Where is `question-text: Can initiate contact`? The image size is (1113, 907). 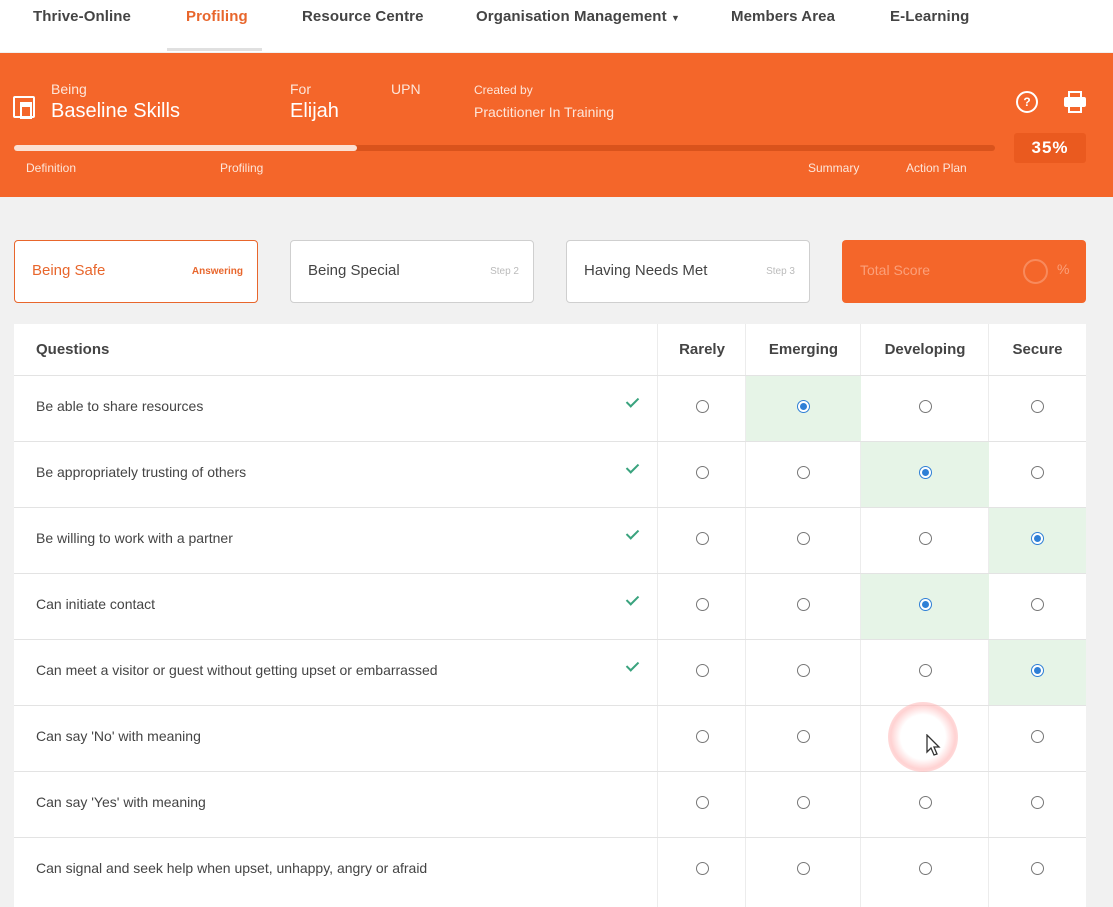 question-text: Can initiate contact is located at coordinates (96, 604).